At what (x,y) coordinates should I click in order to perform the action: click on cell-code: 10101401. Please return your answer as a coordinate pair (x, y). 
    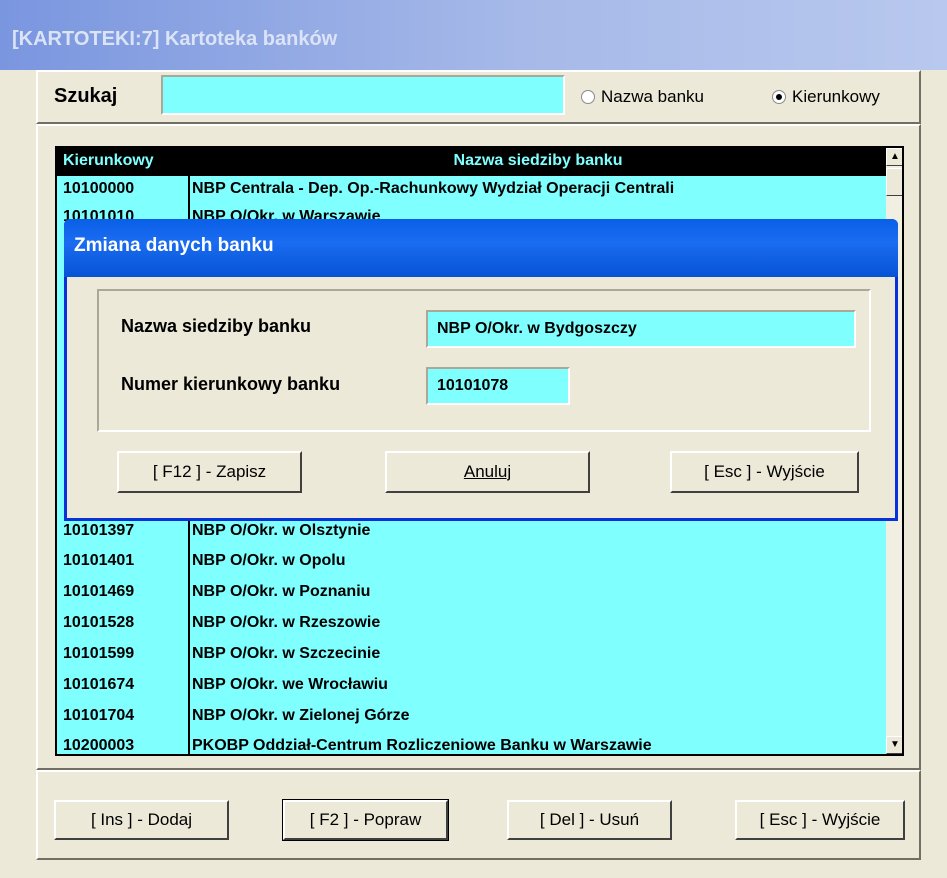
    Looking at the image, I should click on (99, 560).